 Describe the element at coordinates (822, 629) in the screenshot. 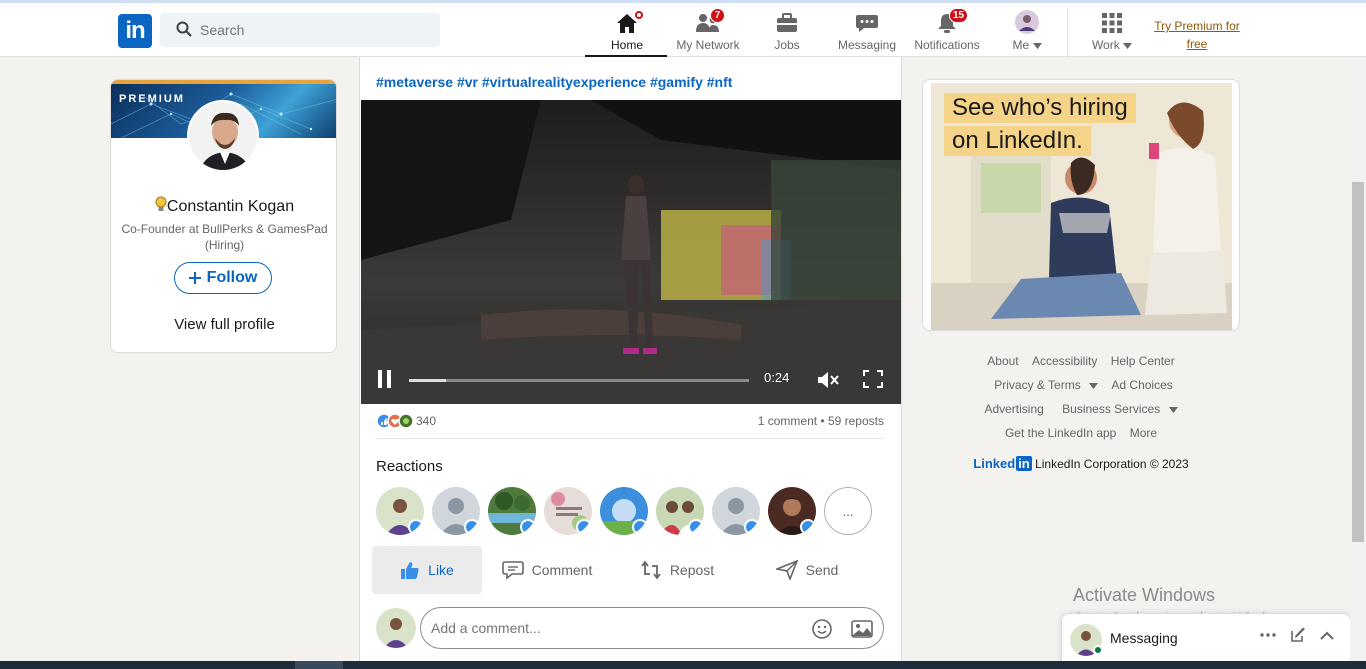

I see `emoji-icon` at that location.